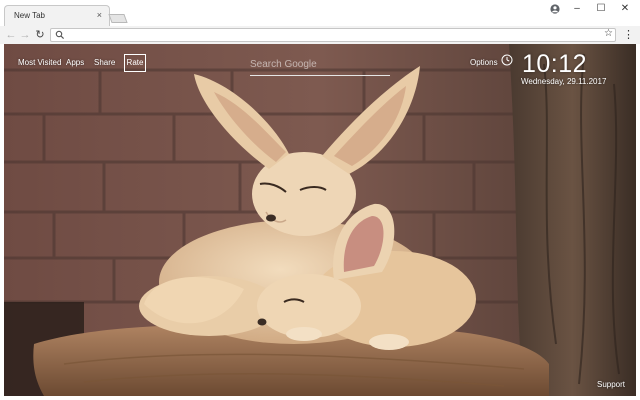  What do you see at coordinates (484, 62) in the screenshot?
I see `options-link: Options` at bounding box center [484, 62].